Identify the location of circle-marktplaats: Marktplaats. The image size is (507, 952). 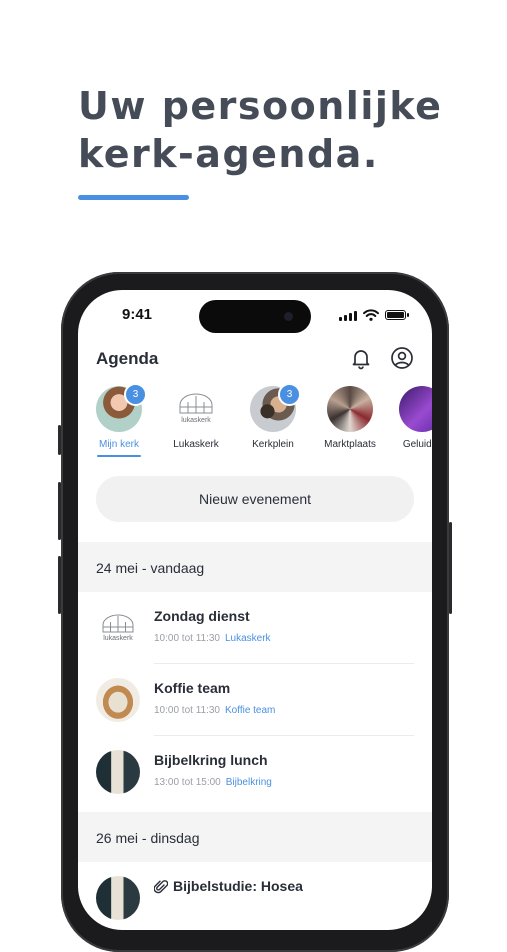
(350, 418).